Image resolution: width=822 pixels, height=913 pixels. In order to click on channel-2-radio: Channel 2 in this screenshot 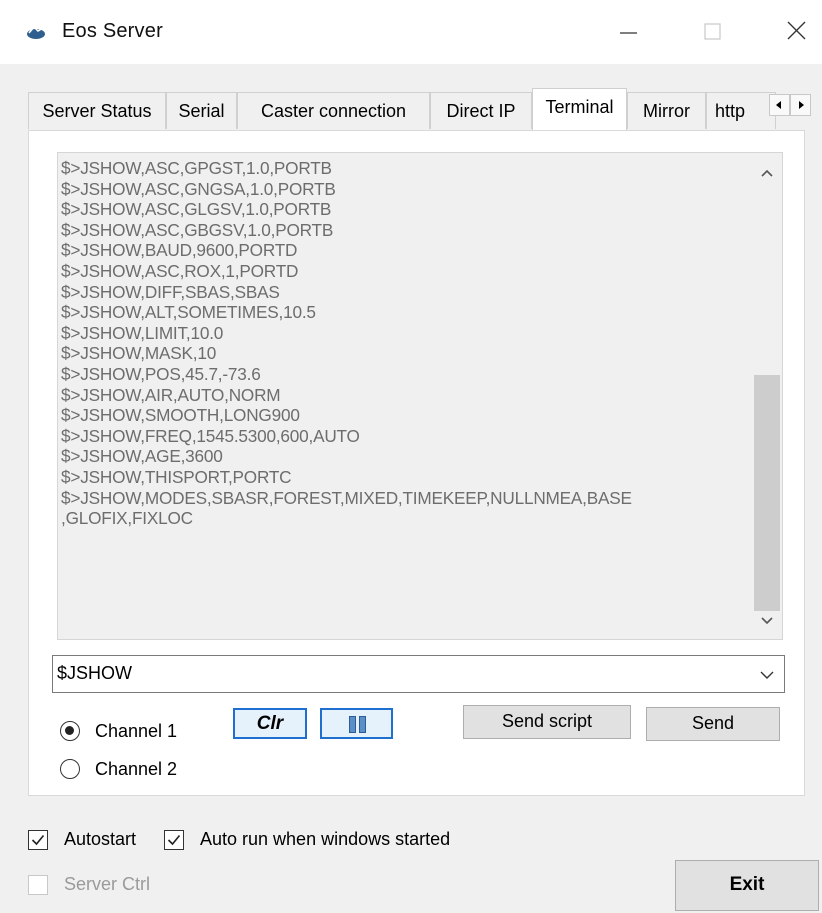, I will do `click(140, 770)`.